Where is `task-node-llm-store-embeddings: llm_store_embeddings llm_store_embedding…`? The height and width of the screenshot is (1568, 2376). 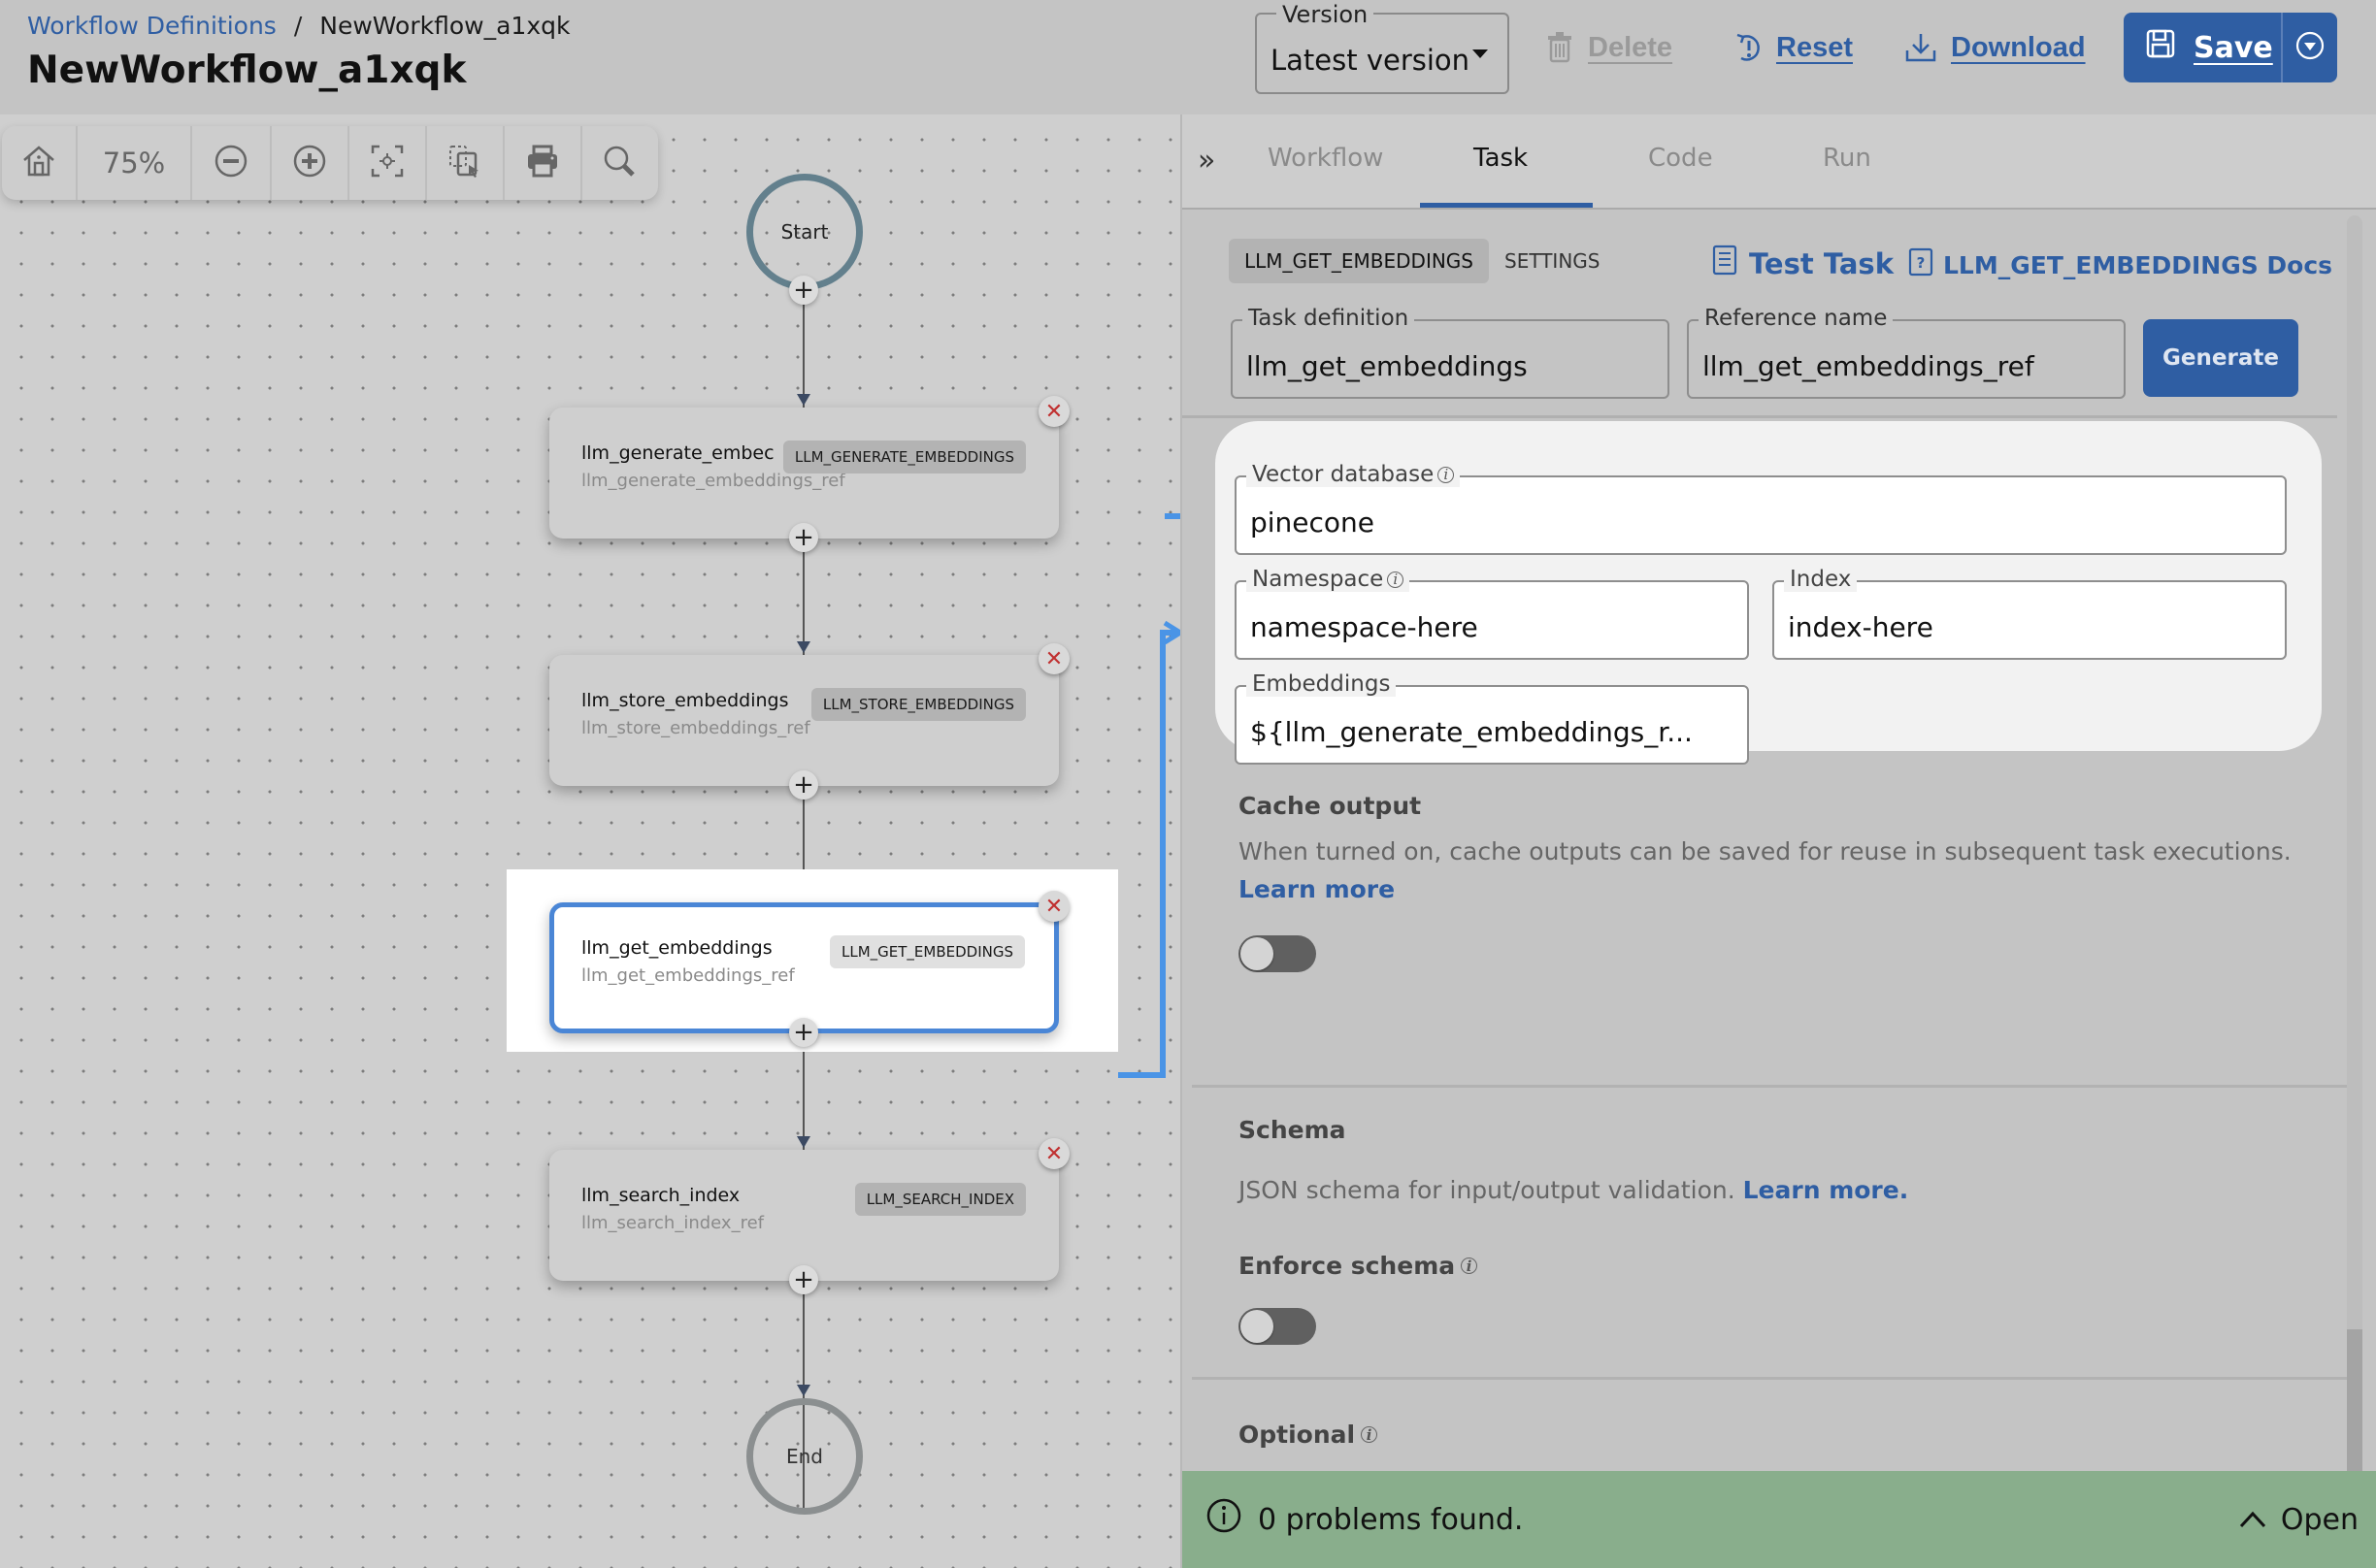 task-node-llm-store-embeddings: llm_store_embeddings llm_store_embedding… is located at coordinates (804, 720).